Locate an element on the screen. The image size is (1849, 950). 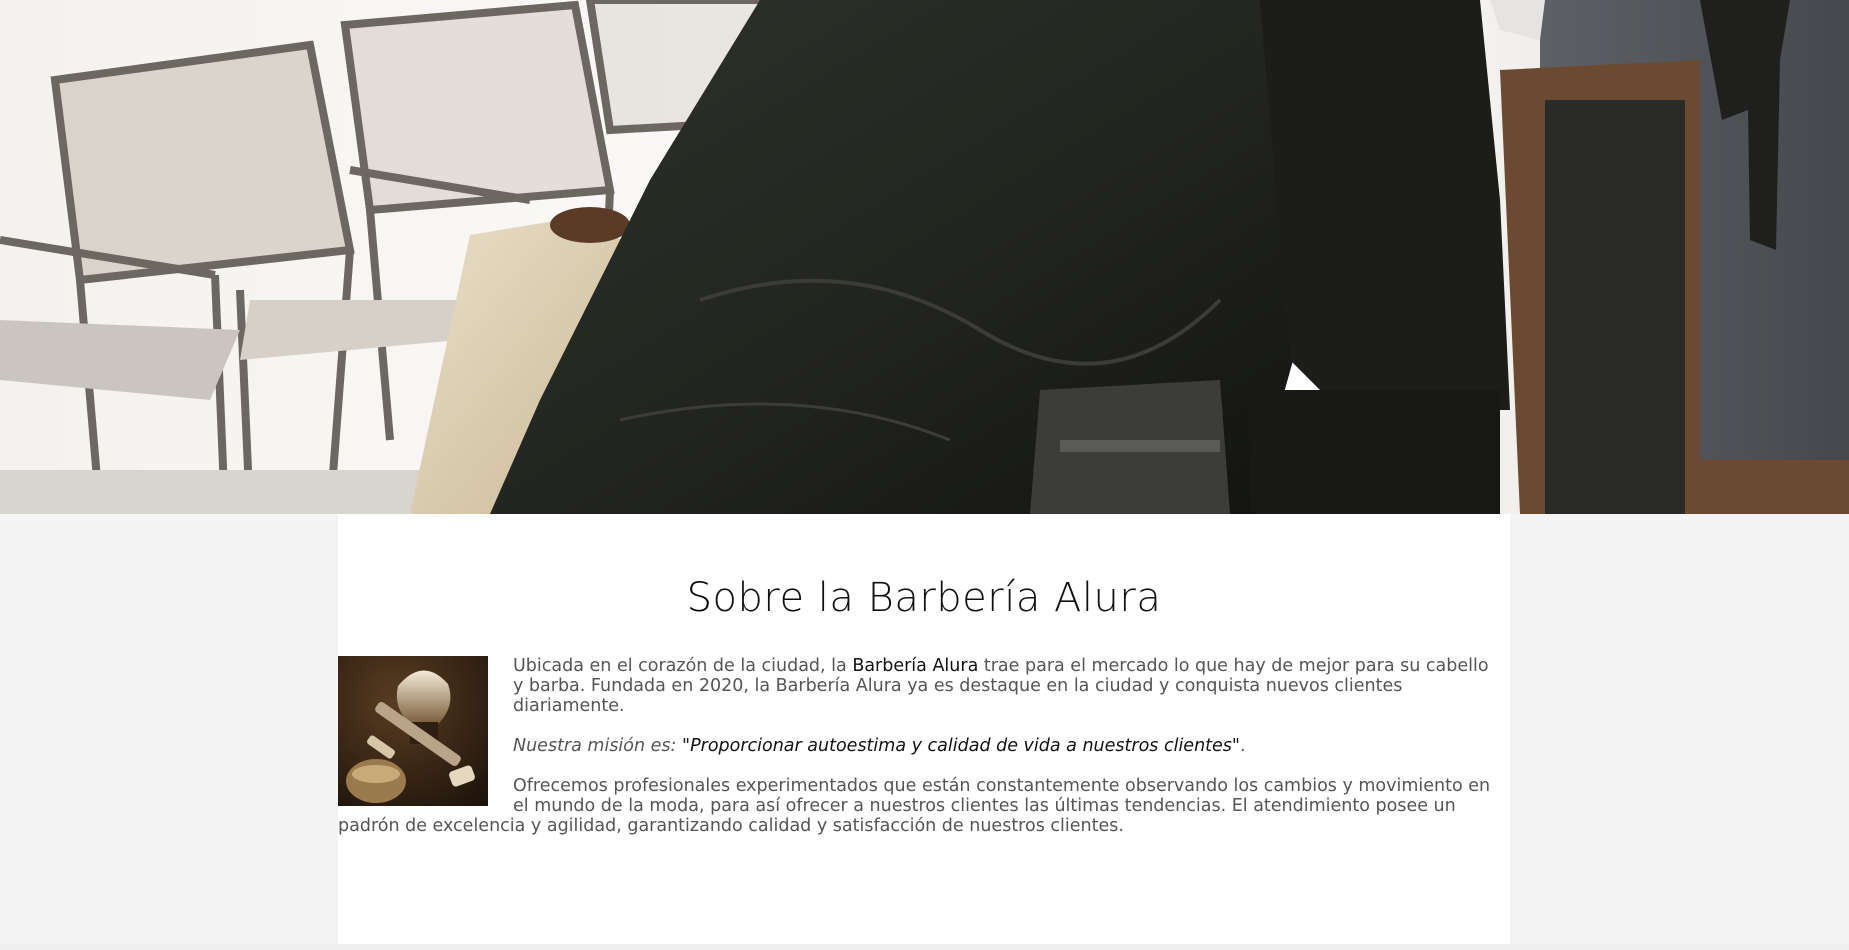
about-title: Sobre la Barbería Alura is located at coordinates (924, 598).